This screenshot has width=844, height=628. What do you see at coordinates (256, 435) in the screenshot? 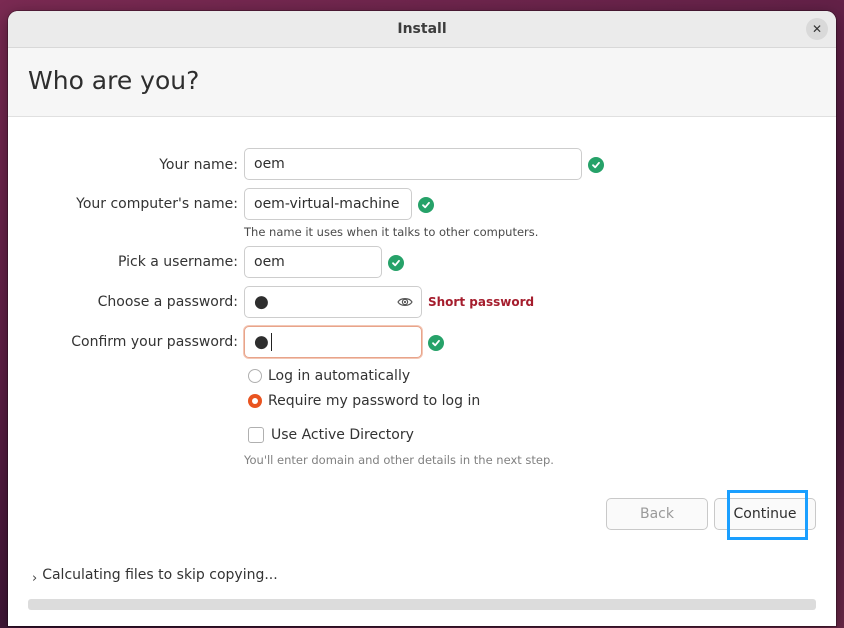
I see `checkbox-box` at bounding box center [256, 435].